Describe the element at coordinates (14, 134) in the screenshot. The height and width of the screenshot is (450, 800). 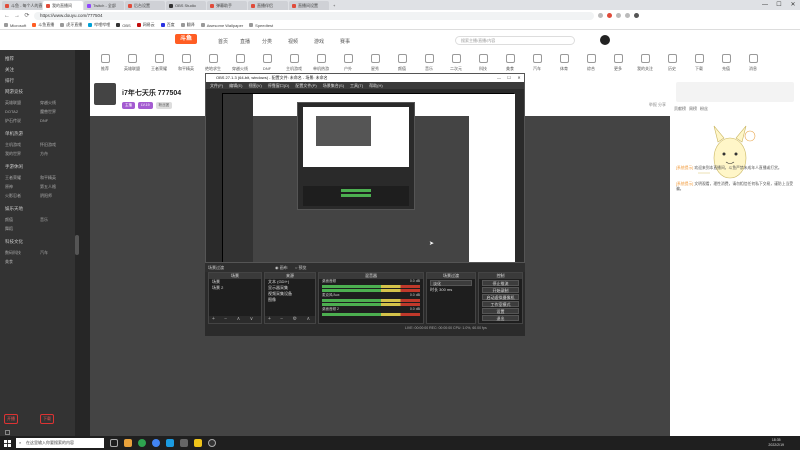
I see `sidebar-section-head: 单机热游` at that location.